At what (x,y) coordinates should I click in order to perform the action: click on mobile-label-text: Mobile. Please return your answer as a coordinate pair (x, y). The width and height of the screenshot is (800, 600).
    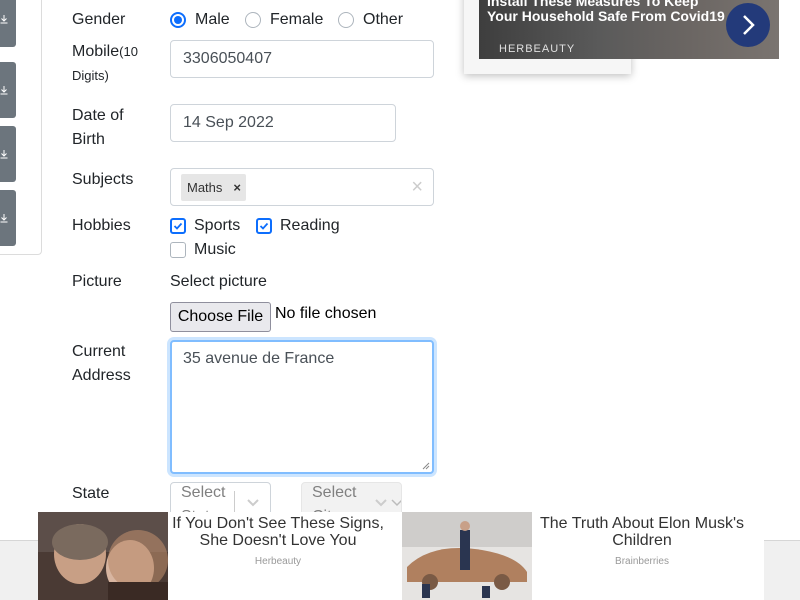
    Looking at the image, I should click on (96, 51).